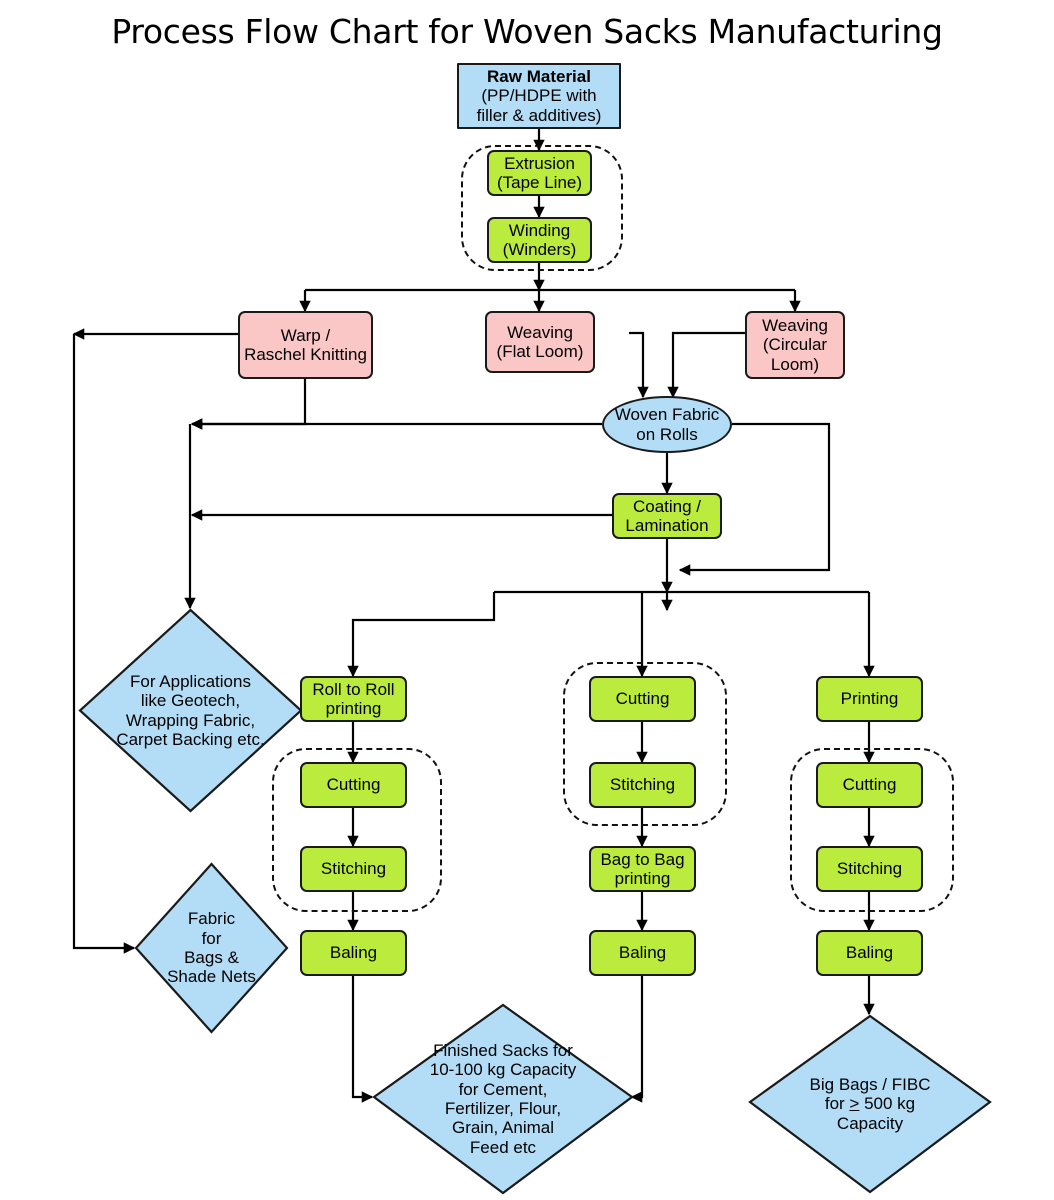  I want to click on coating-line2: Lamination, so click(667, 525).